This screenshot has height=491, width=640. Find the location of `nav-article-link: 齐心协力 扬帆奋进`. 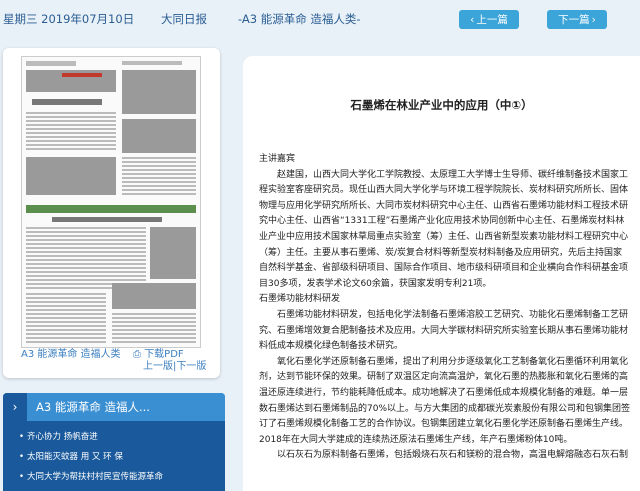

nav-article-link: 齐心协力 扬帆奋进 is located at coordinates (58, 437).